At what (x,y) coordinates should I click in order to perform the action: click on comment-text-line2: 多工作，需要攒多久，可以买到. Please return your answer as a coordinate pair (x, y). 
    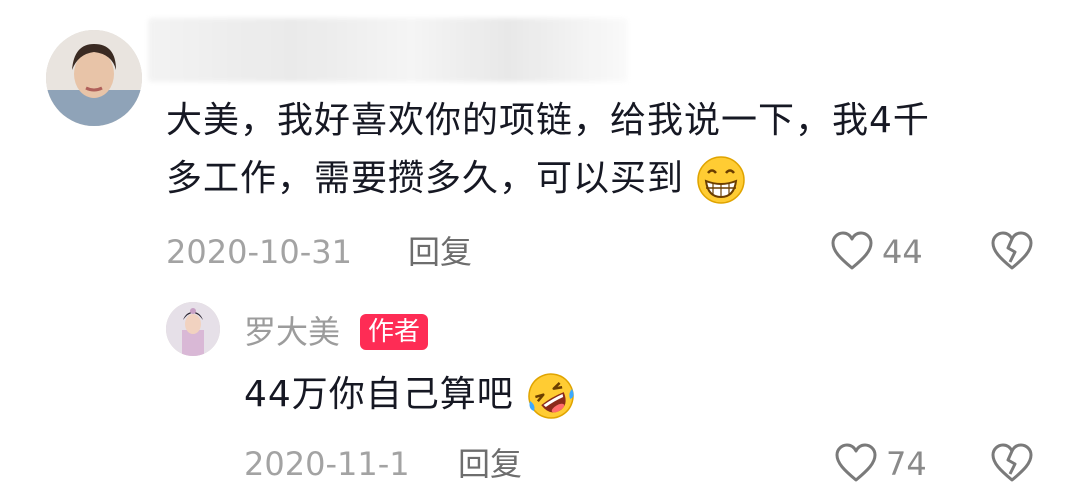
    Looking at the image, I should click on (606, 179).